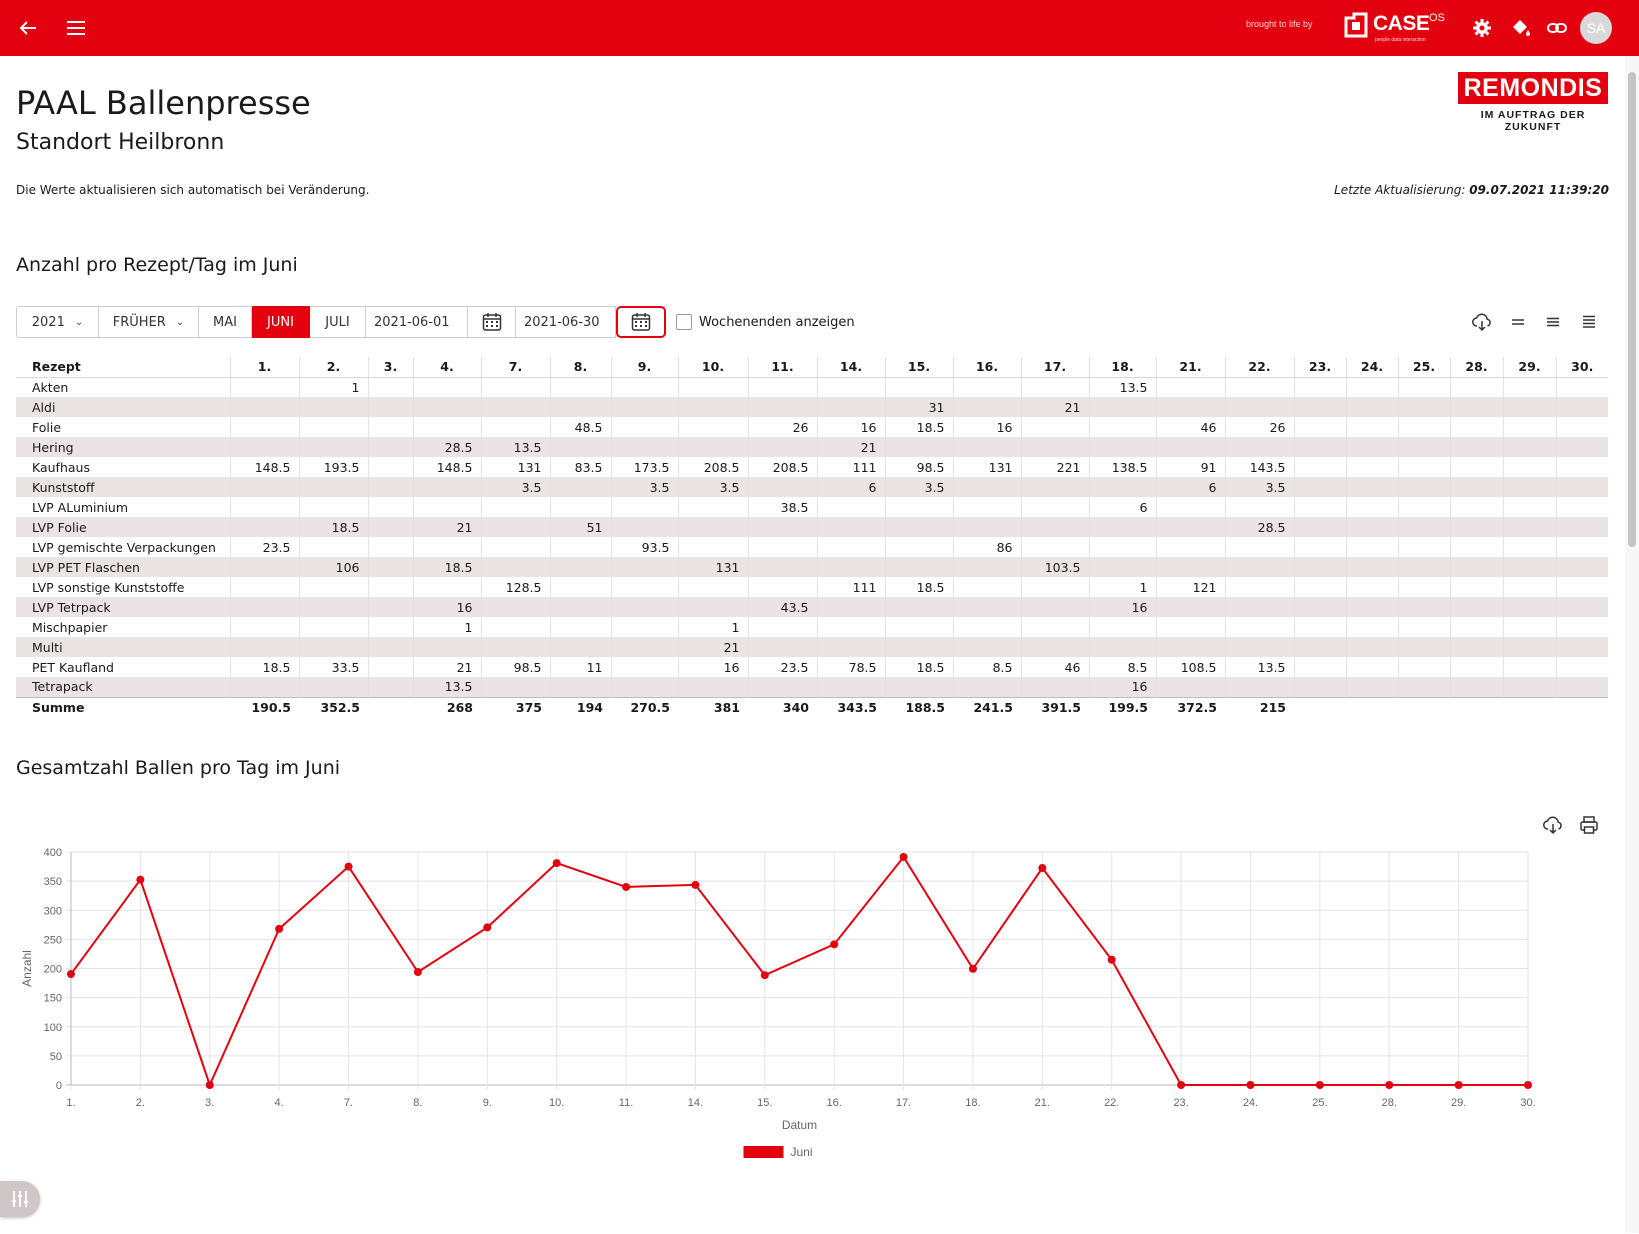 Image resolution: width=1639 pixels, height=1234 pixels. I want to click on chart-download-icon, so click(1553, 825).